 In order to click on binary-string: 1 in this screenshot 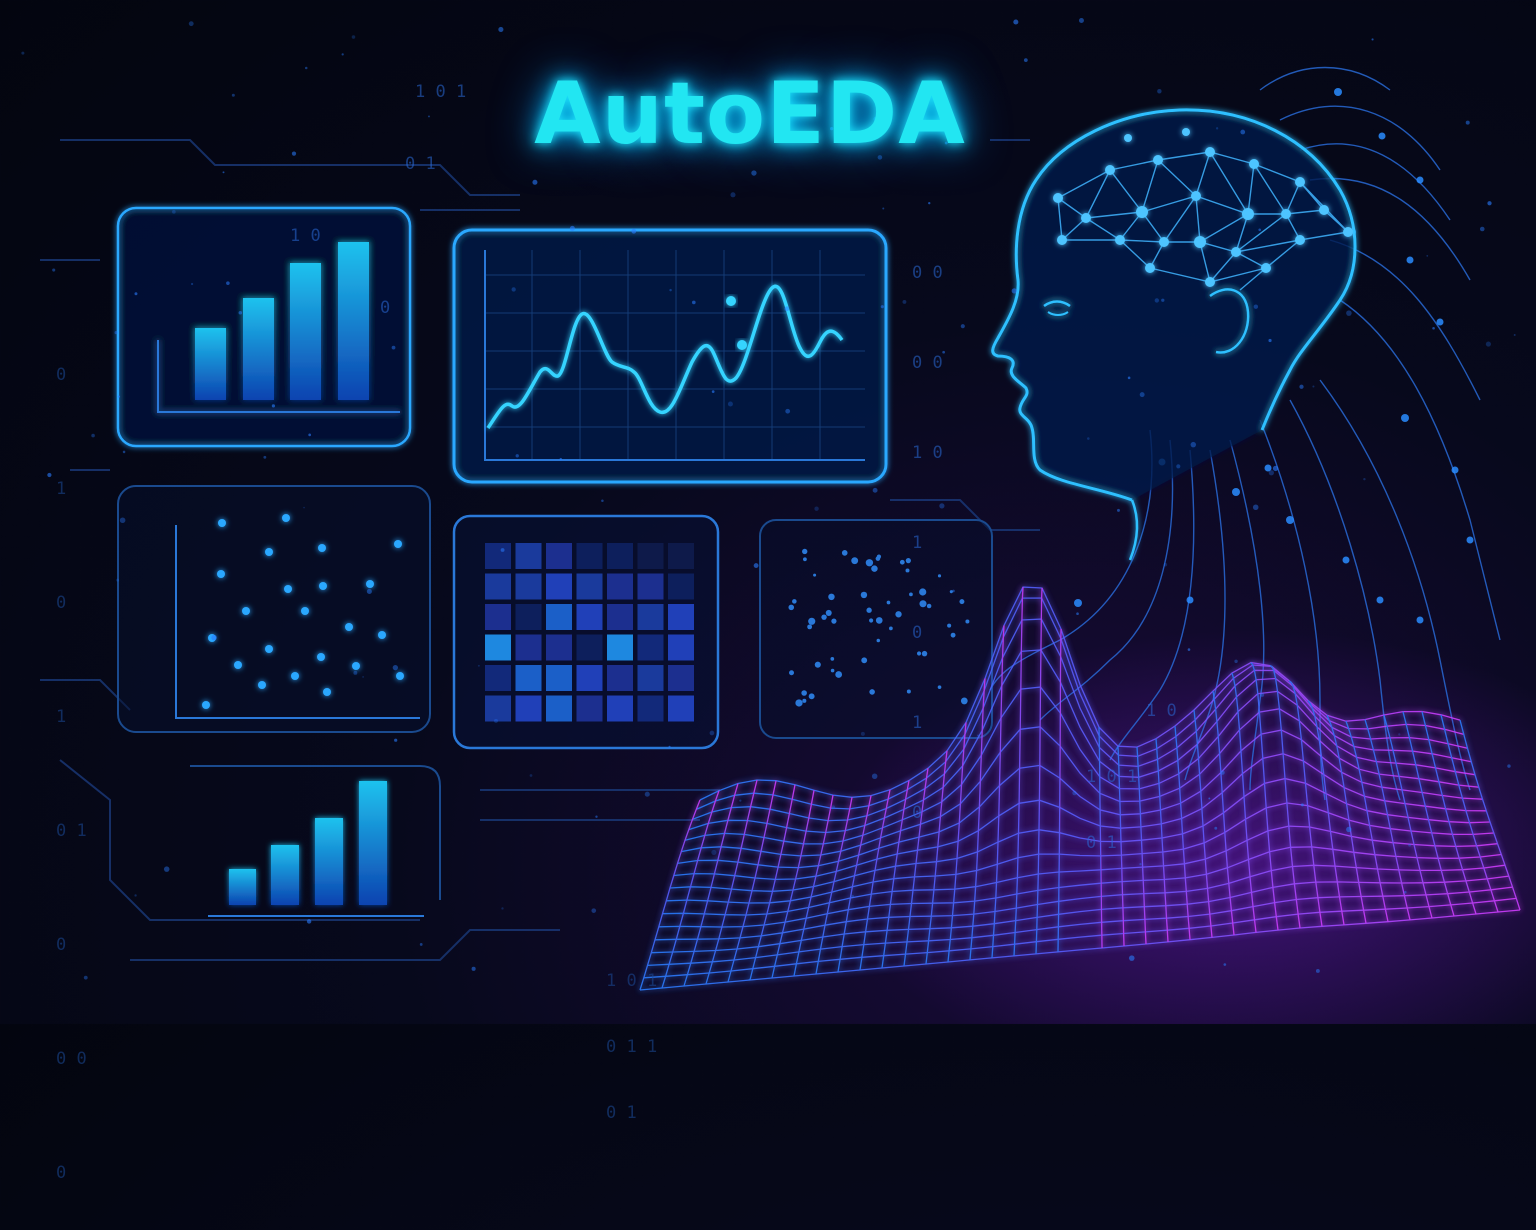, I will do `click(61, 717)`.